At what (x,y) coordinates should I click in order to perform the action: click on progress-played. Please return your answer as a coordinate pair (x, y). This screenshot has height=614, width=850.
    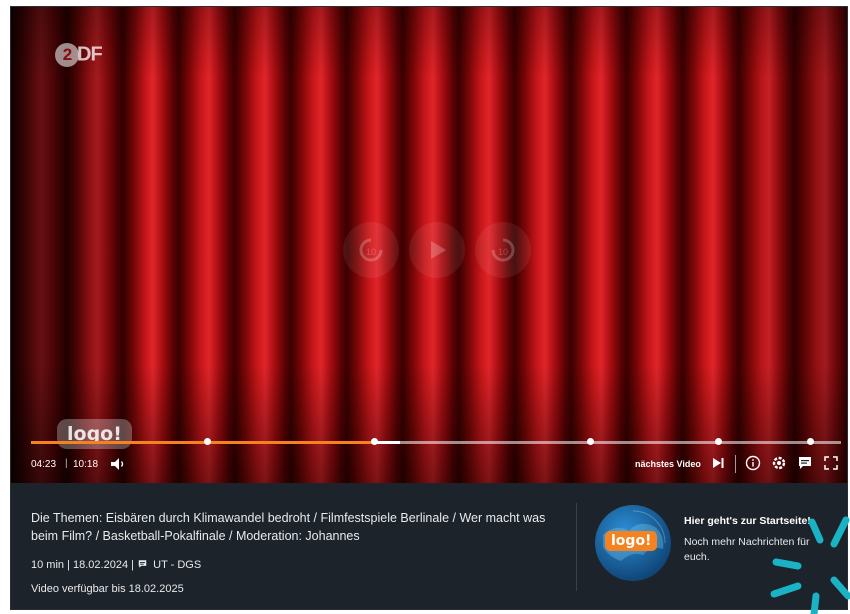
    Looking at the image, I should click on (203, 442).